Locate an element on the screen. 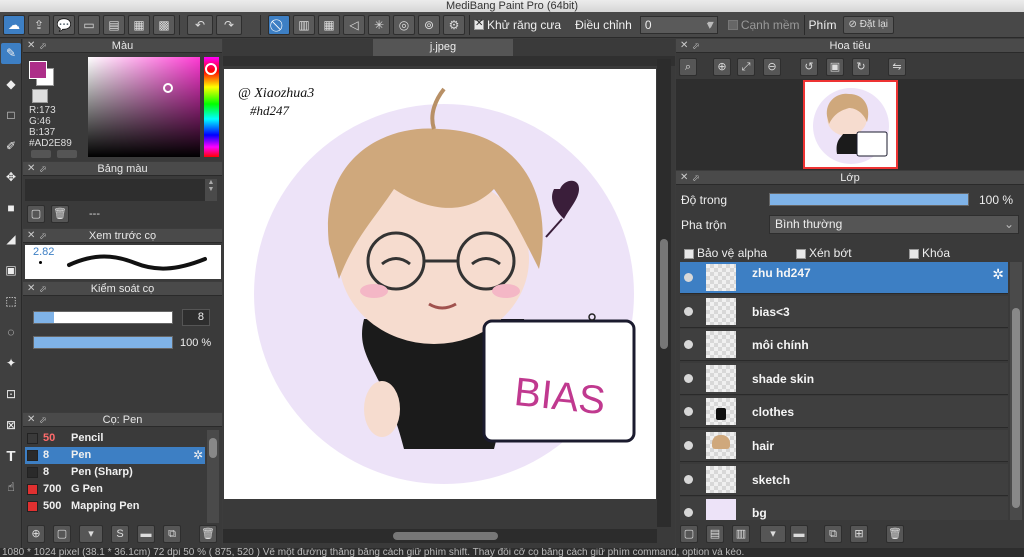  layer-menu-icon: ▾ is located at coordinates (773, 534).